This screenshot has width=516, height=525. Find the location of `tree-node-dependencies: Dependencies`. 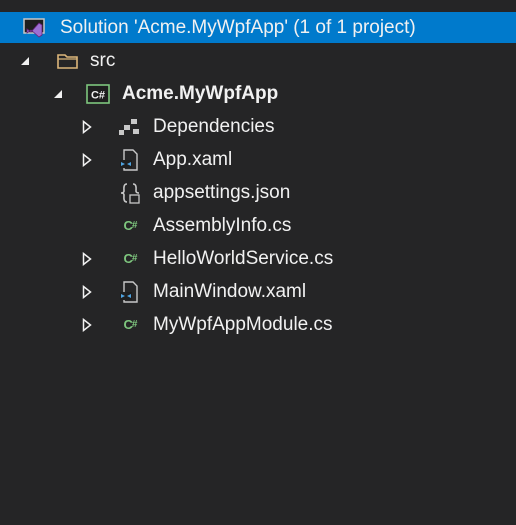

tree-node-dependencies: Dependencies is located at coordinates (258, 126).